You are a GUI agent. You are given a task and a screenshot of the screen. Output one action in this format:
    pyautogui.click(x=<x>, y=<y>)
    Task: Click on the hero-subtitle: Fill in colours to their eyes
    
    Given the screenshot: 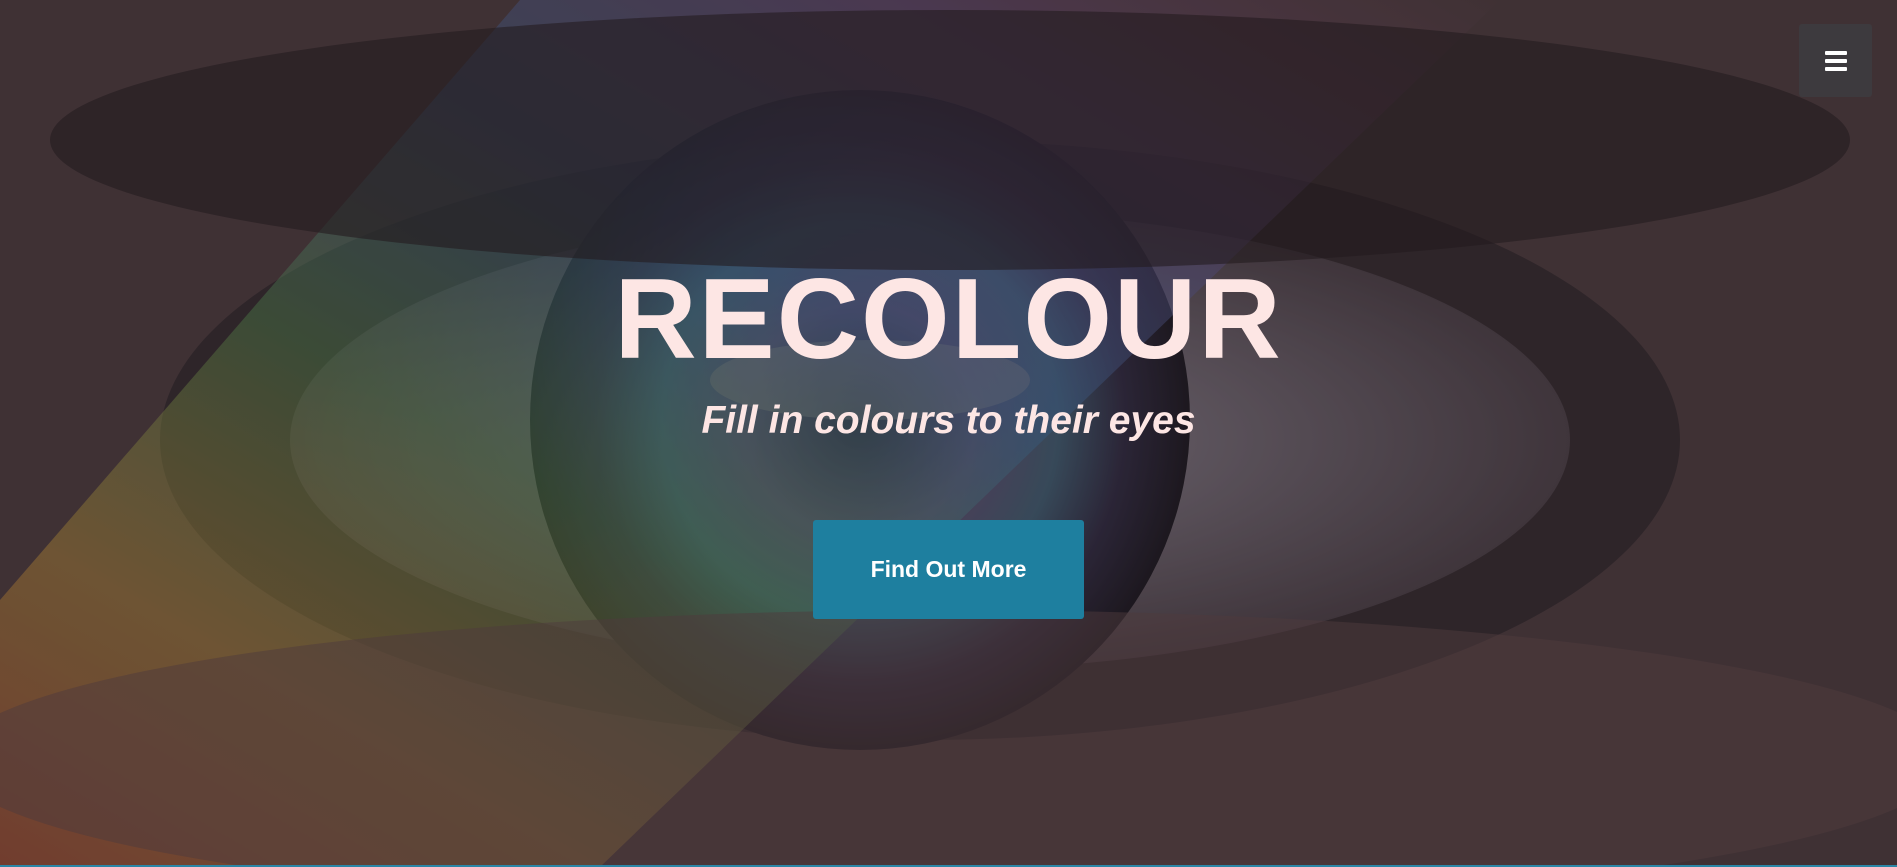 What is the action you would take?
    pyautogui.click(x=948, y=420)
    